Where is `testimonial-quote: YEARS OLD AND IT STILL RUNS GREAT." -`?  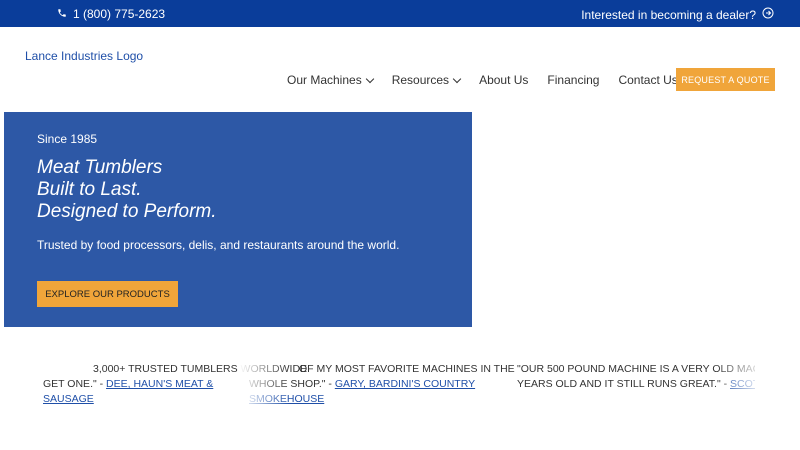
testimonial-quote: YEARS OLD AND IT STILL RUNS GREAT." - is located at coordinates (623, 384).